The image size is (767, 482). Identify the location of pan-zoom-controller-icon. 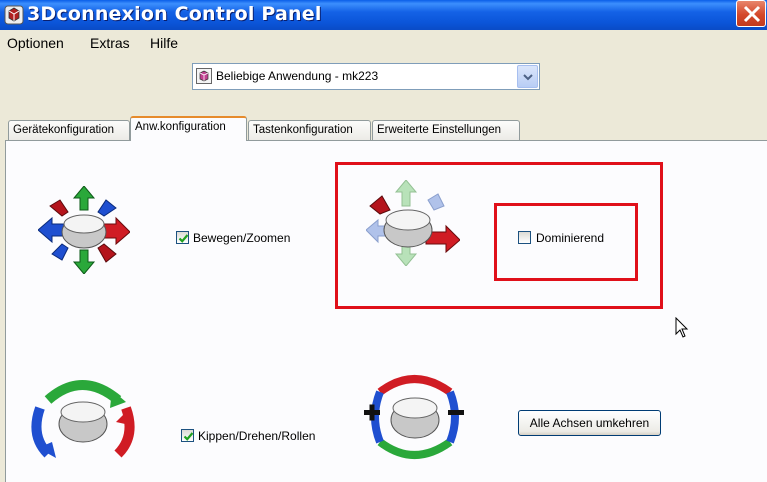
(84, 230).